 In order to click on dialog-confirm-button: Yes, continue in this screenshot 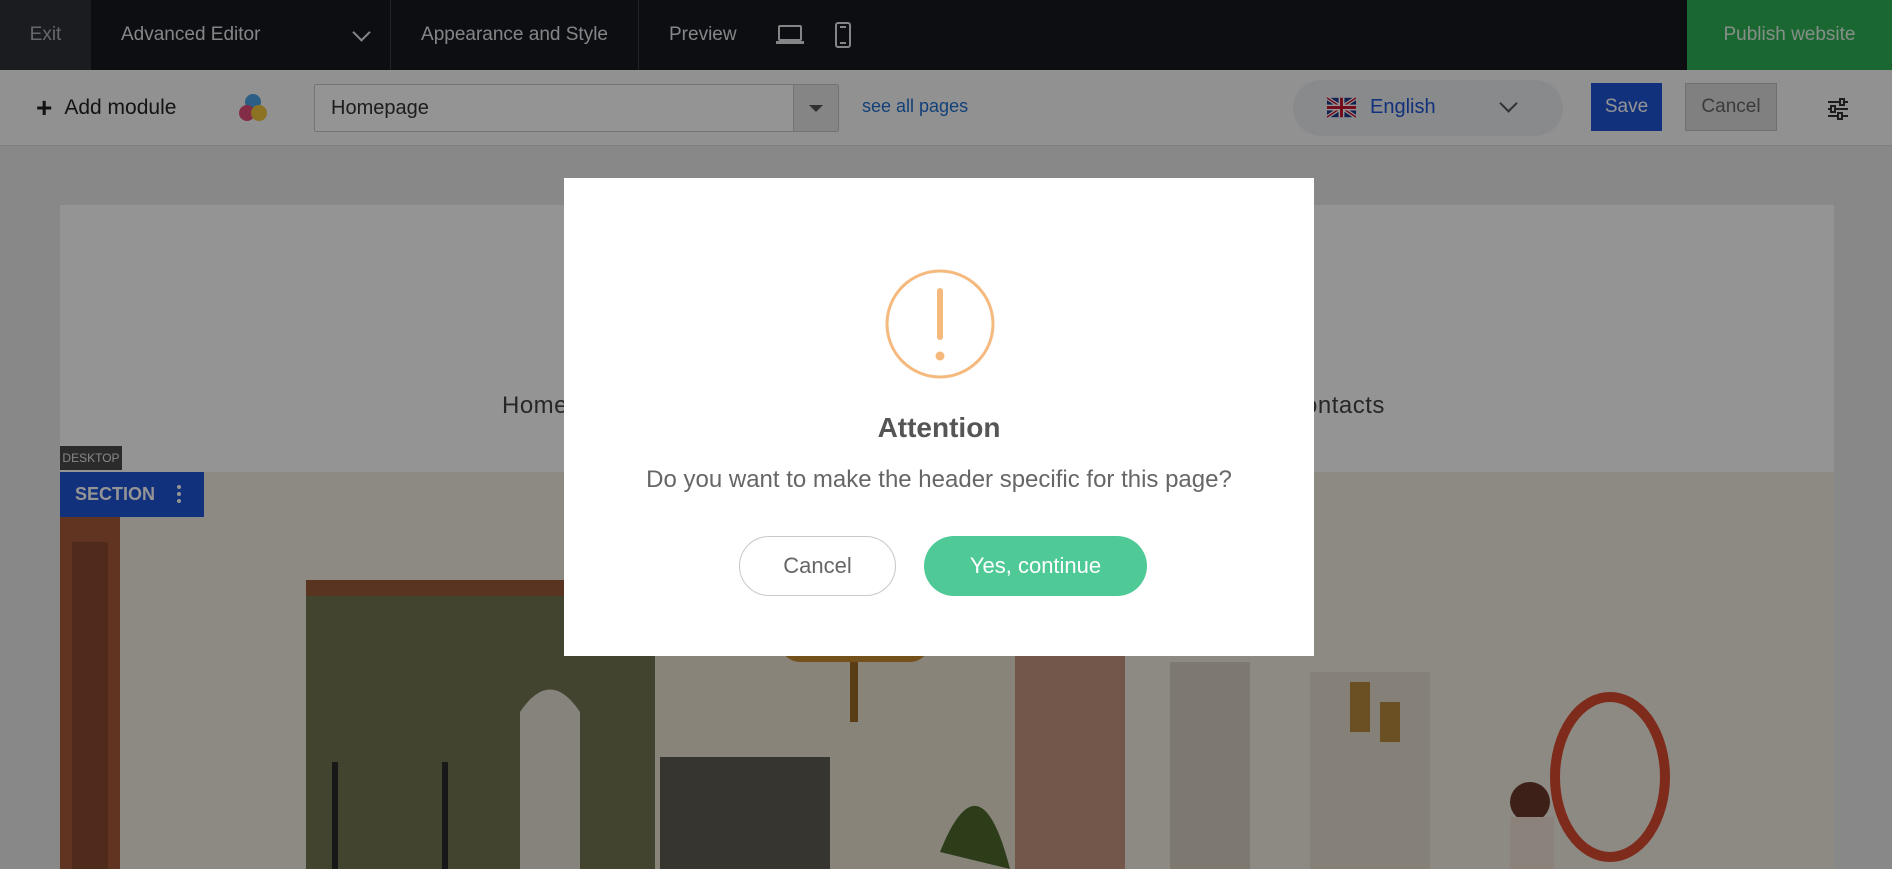, I will do `click(1035, 566)`.